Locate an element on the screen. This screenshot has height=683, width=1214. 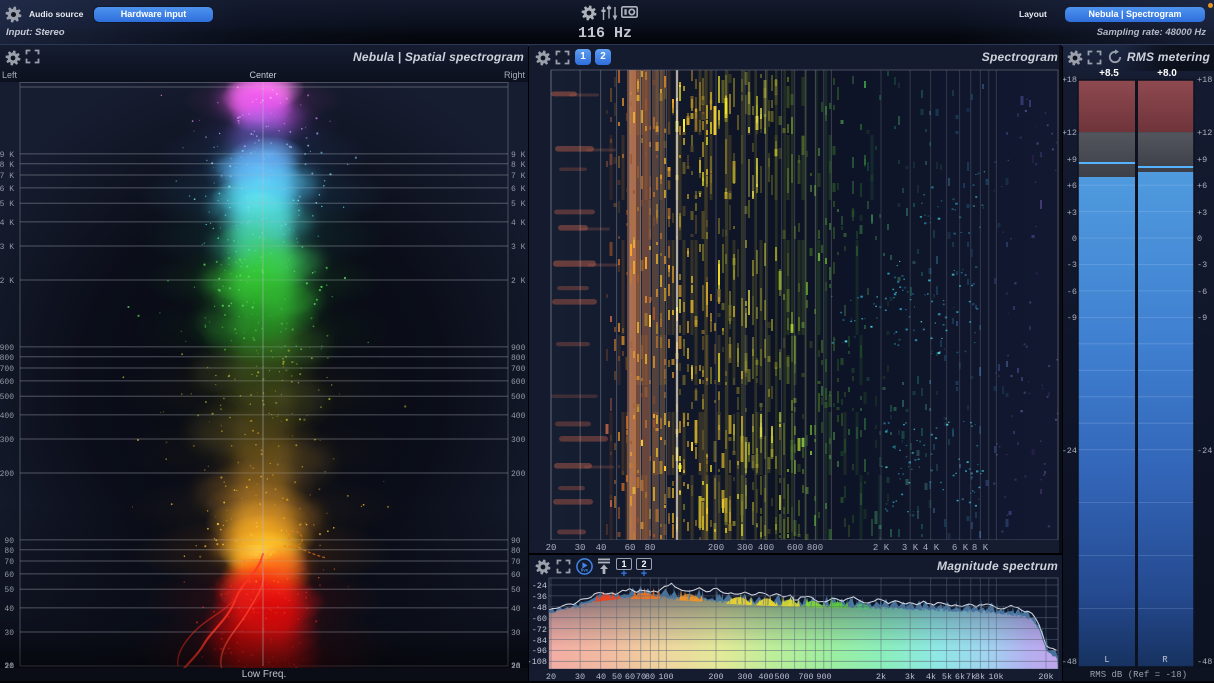
svg-text: live is located at coordinates (585, 570).